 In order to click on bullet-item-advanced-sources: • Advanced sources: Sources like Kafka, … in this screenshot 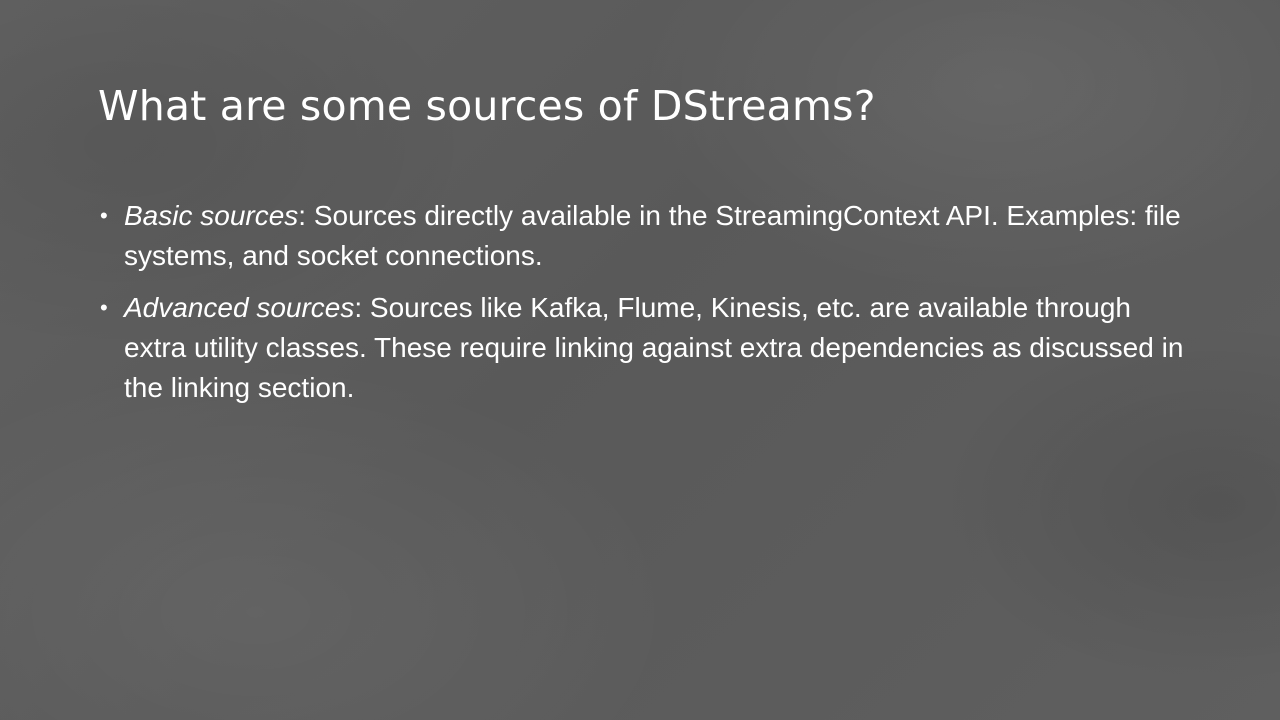, I will do `click(650, 348)`.